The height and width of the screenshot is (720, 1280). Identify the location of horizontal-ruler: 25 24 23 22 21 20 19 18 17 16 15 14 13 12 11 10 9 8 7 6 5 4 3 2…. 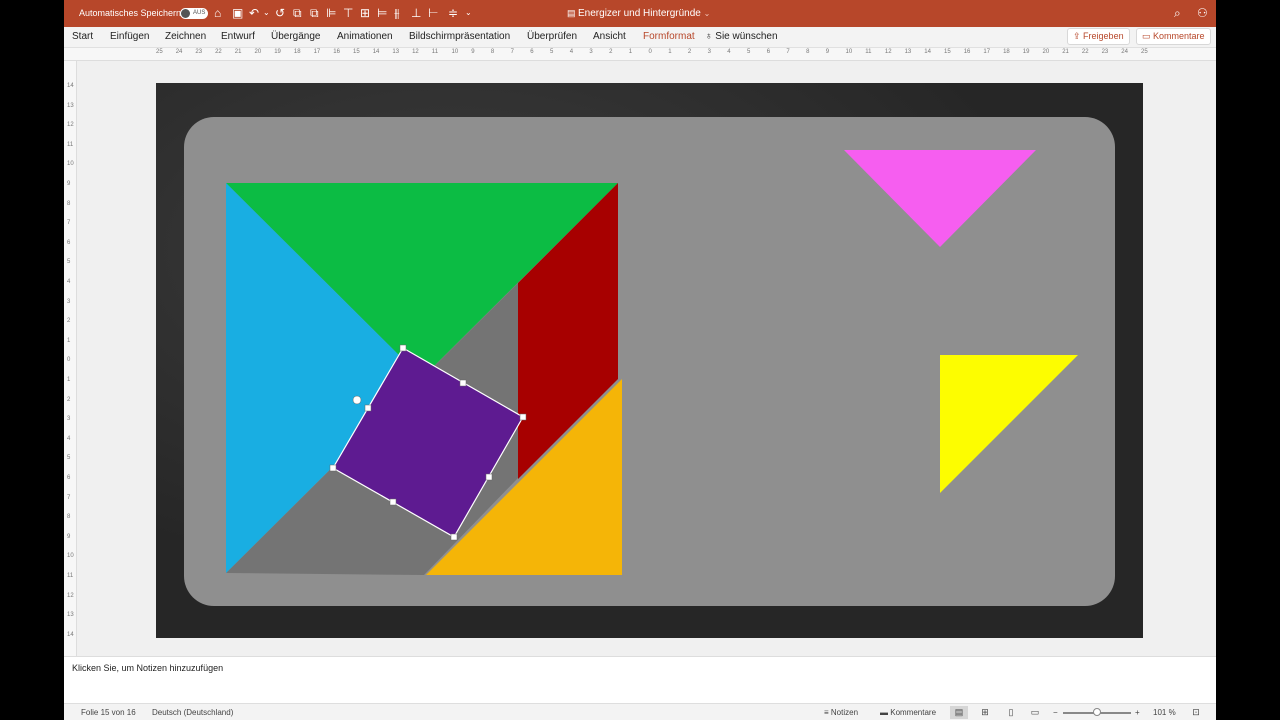
(640, 54).